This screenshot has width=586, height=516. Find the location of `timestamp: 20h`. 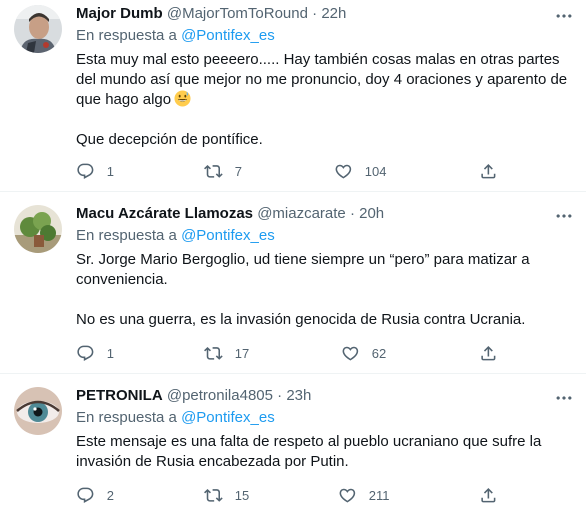

timestamp: 20h is located at coordinates (371, 213).